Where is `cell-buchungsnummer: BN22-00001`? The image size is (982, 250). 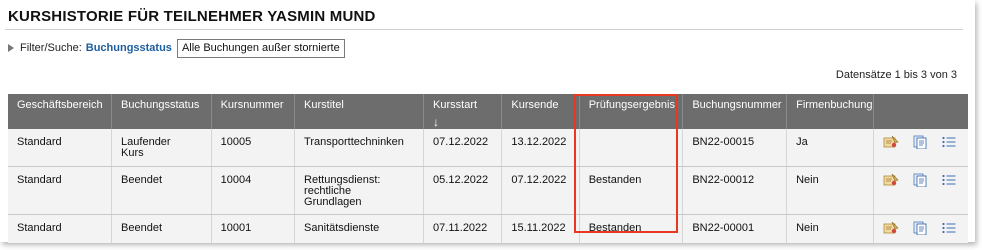
cell-buchungsnummer: BN22-00001 is located at coordinates (735, 229).